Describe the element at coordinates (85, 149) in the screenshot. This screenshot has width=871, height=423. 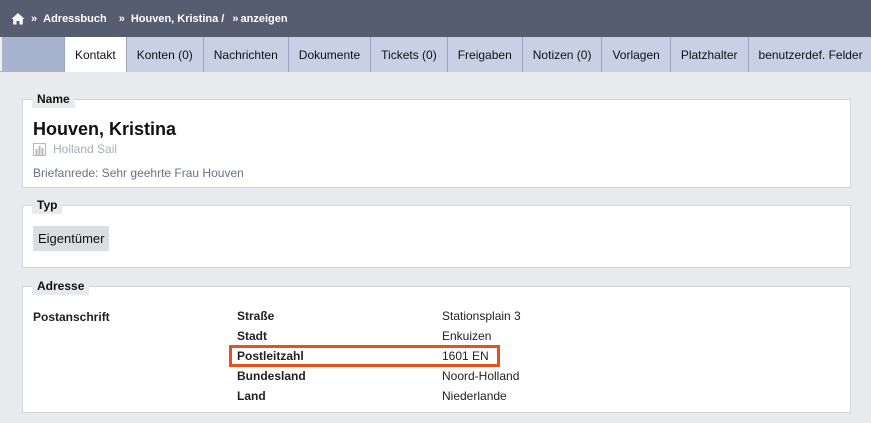
I see `company-name: Holland Sail` at that location.